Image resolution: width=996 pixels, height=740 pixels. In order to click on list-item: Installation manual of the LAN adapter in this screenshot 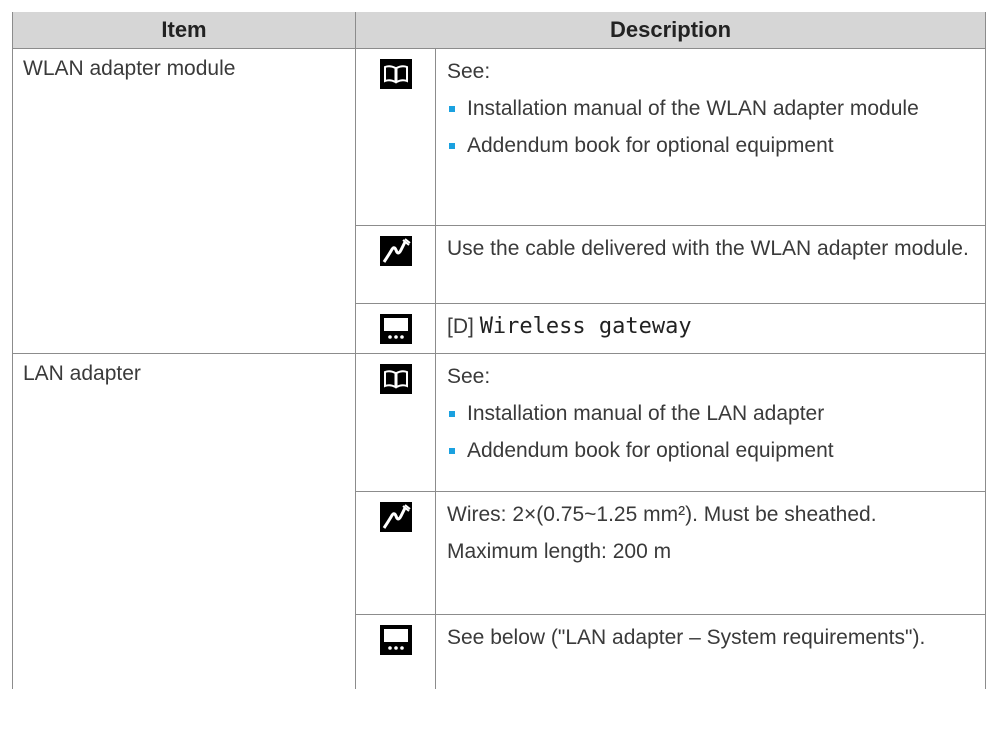, I will do `click(711, 414)`.